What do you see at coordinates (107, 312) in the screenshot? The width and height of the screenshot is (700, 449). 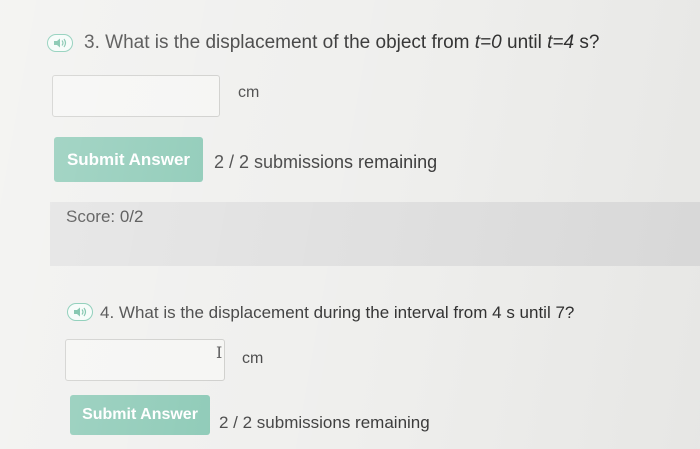 I see `question-number: 4.` at bounding box center [107, 312].